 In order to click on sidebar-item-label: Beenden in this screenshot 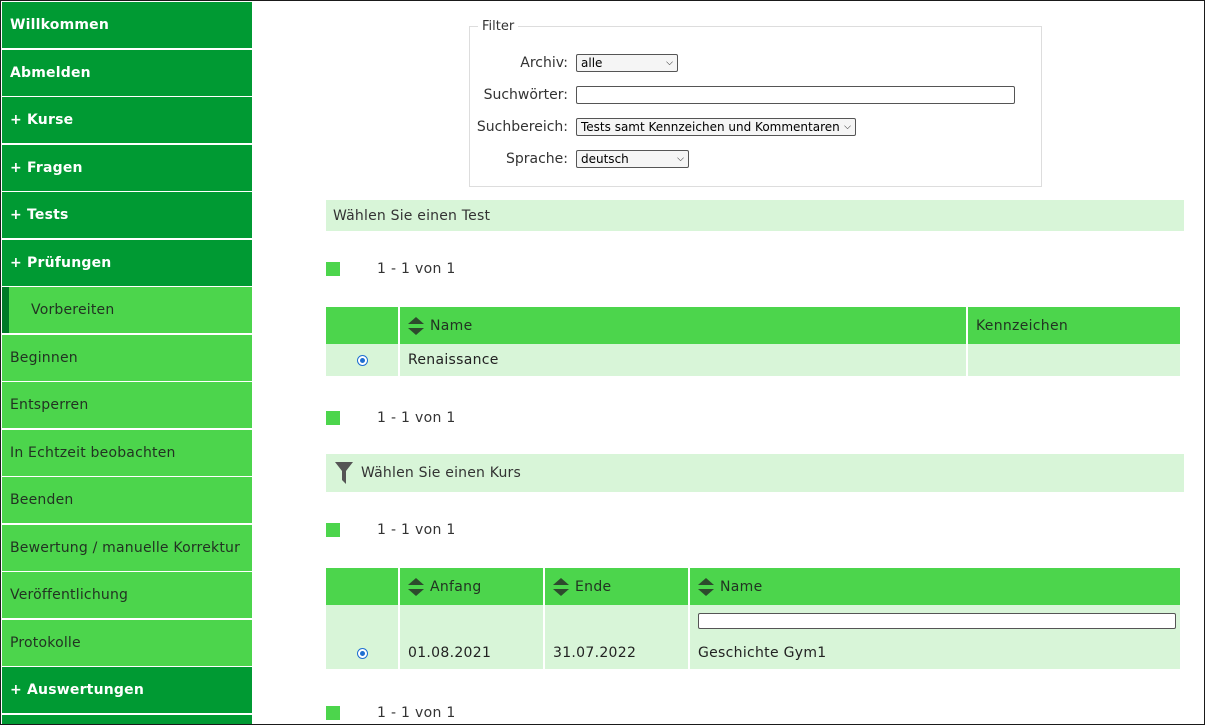, I will do `click(42, 500)`.